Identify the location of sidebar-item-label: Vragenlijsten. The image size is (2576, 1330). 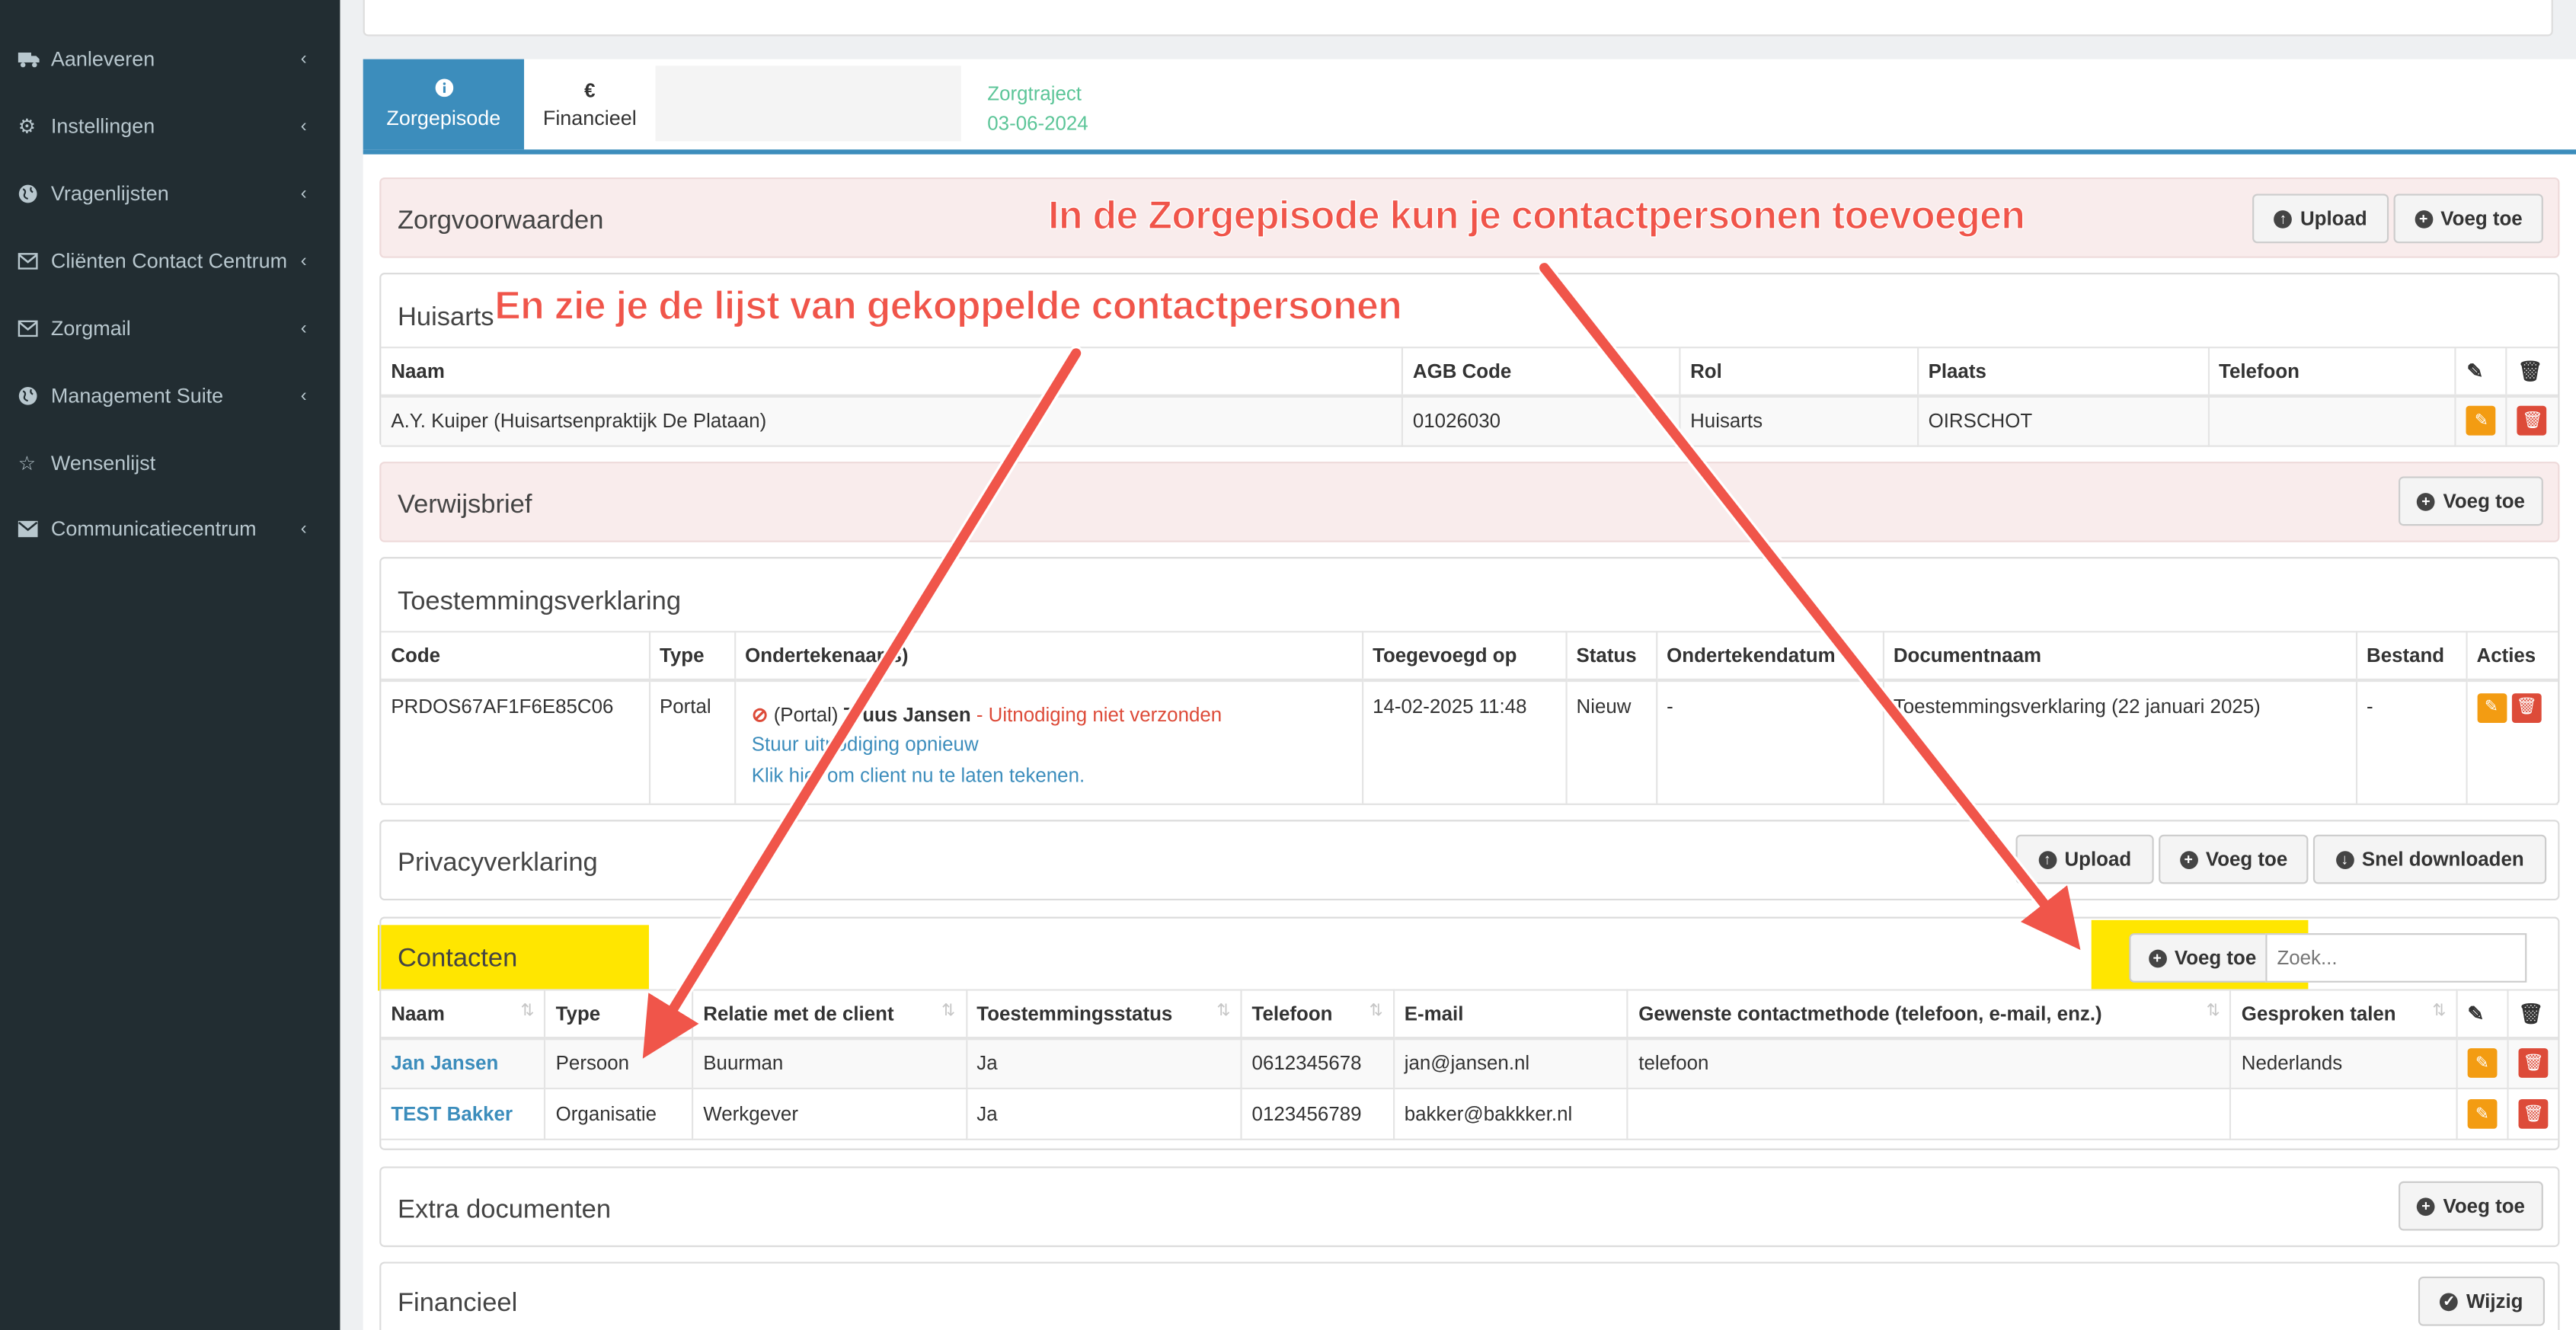
(110, 194).